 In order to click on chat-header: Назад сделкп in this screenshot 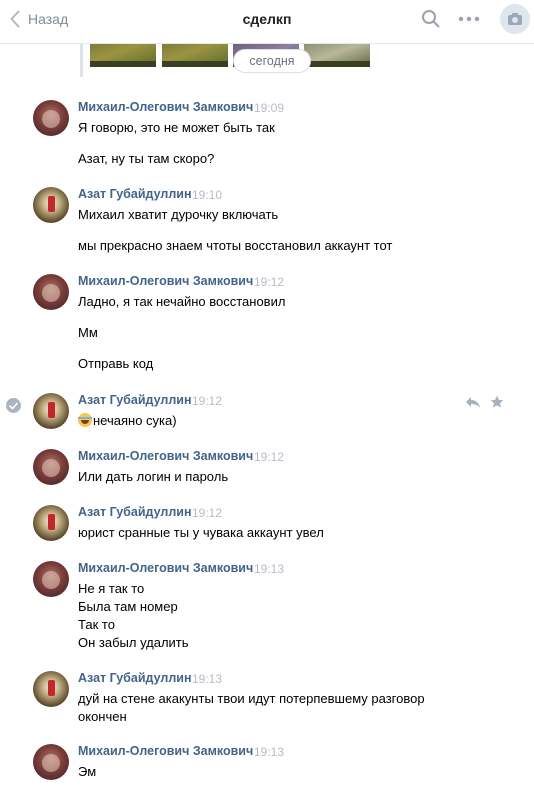, I will do `click(267, 22)`.